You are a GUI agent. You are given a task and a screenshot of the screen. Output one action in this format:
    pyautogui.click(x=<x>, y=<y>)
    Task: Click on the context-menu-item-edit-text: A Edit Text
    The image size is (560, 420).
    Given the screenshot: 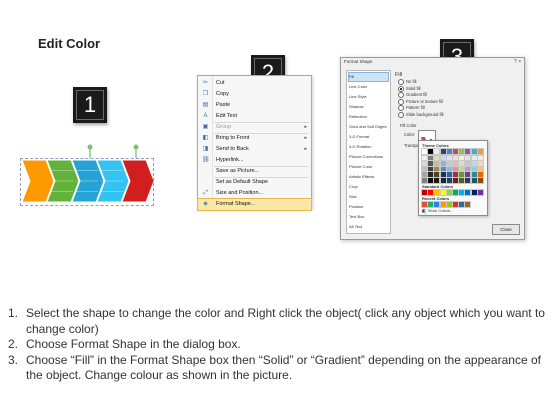 What is the action you would take?
    pyautogui.click(x=254, y=116)
    